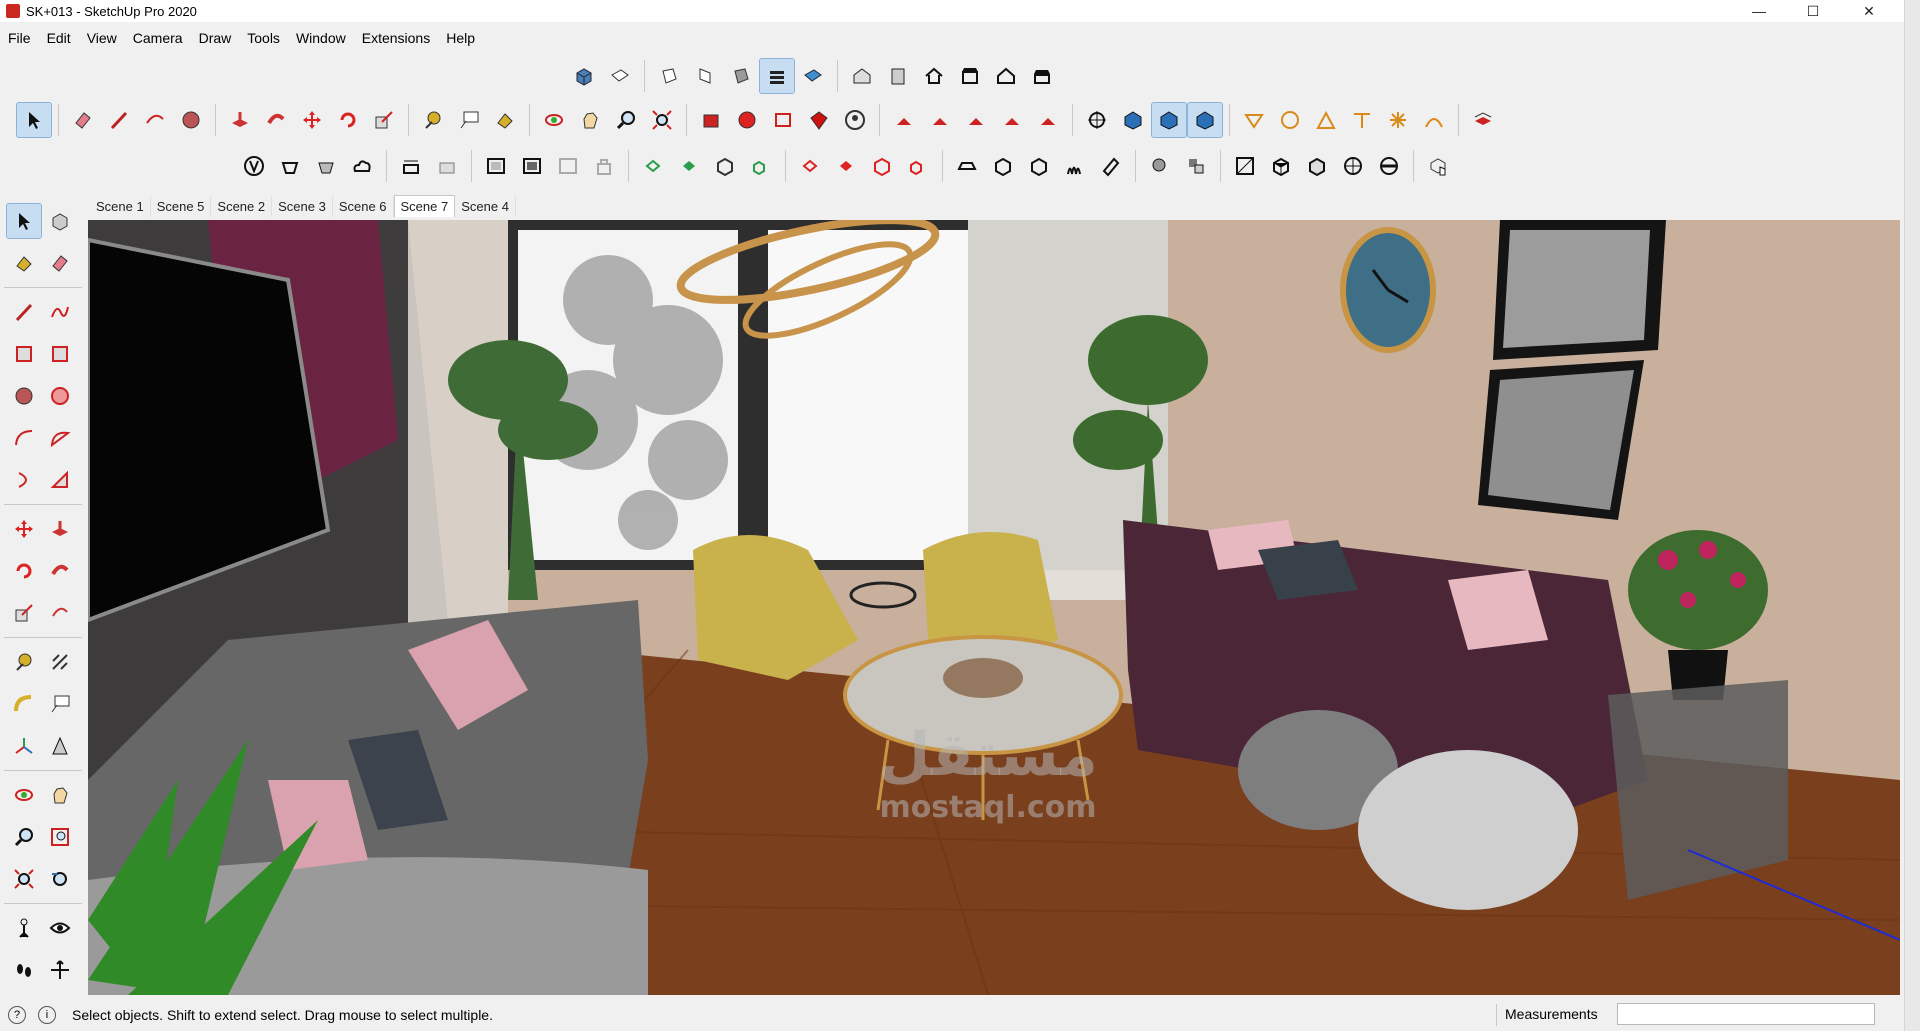 The height and width of the screenshot is (1031, 1920). Describe the element at coordinates (120, 206) in the screenshot. I see `tab-scene-1: Scene 1` at that location.